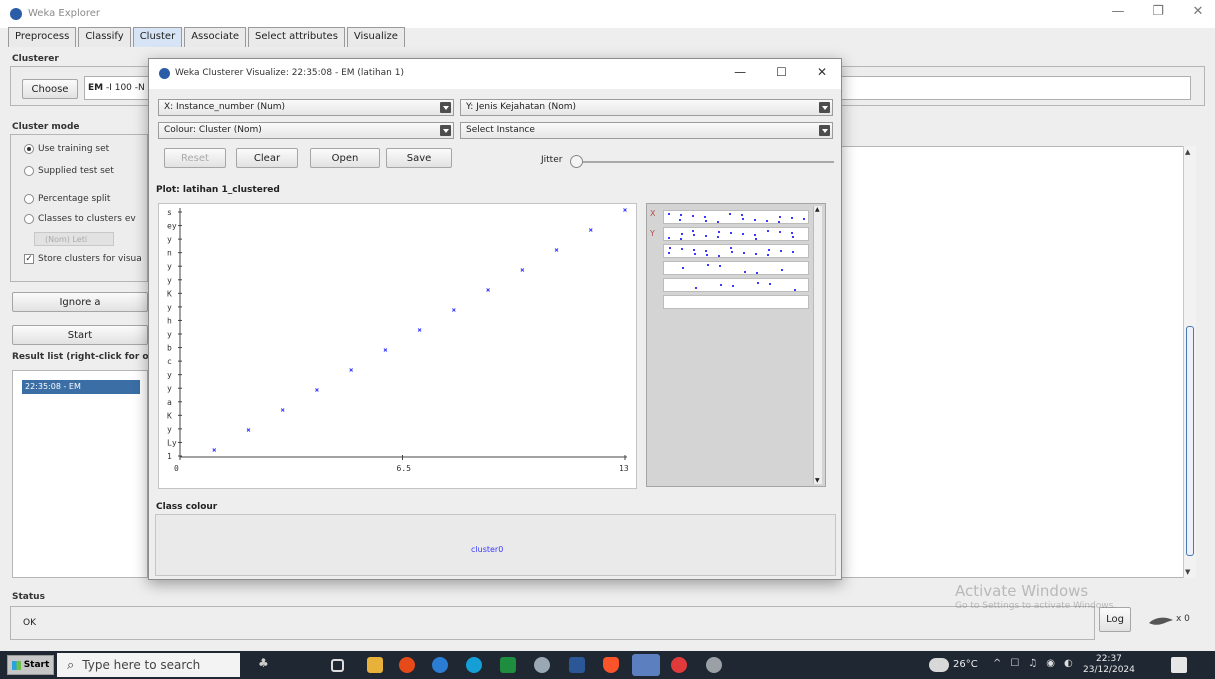 The height and width of the screenshot is (679, 1215). What do you see at coordinates (67, 199) in the screenshot?
I see `radio-percentage-split: Percentage split` at bounding box center [67, 199].